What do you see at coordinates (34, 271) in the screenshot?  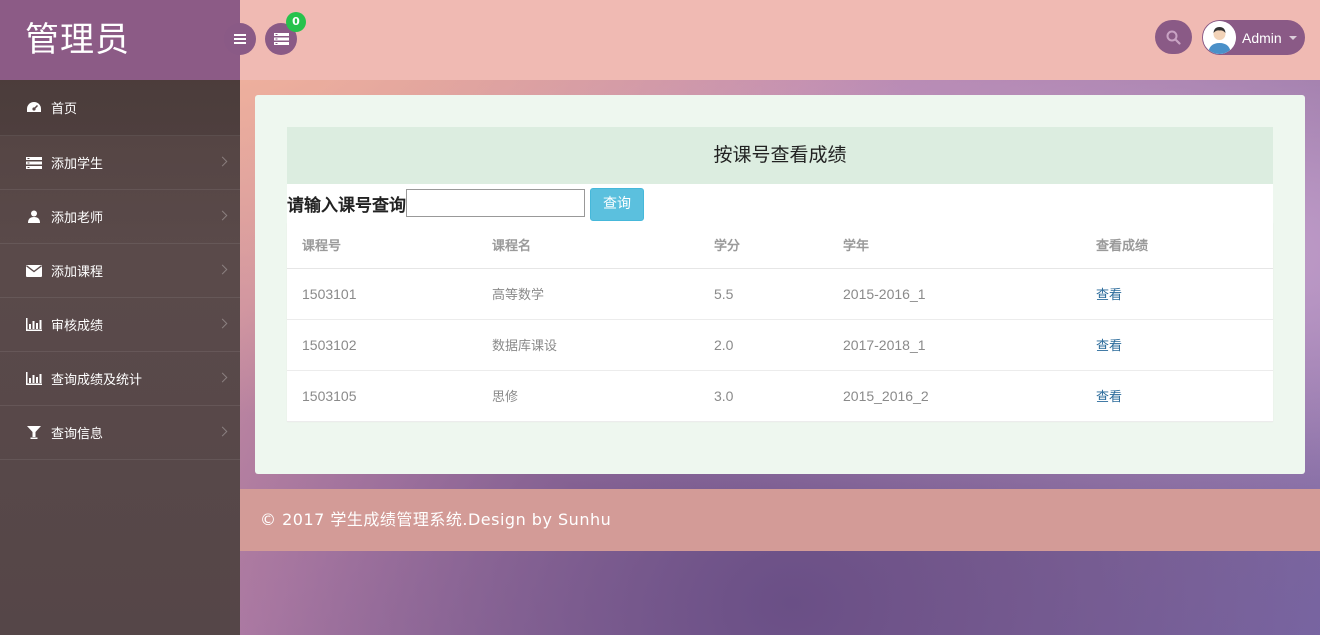 I see `envelope-icon` at bounding box center [34, 271].